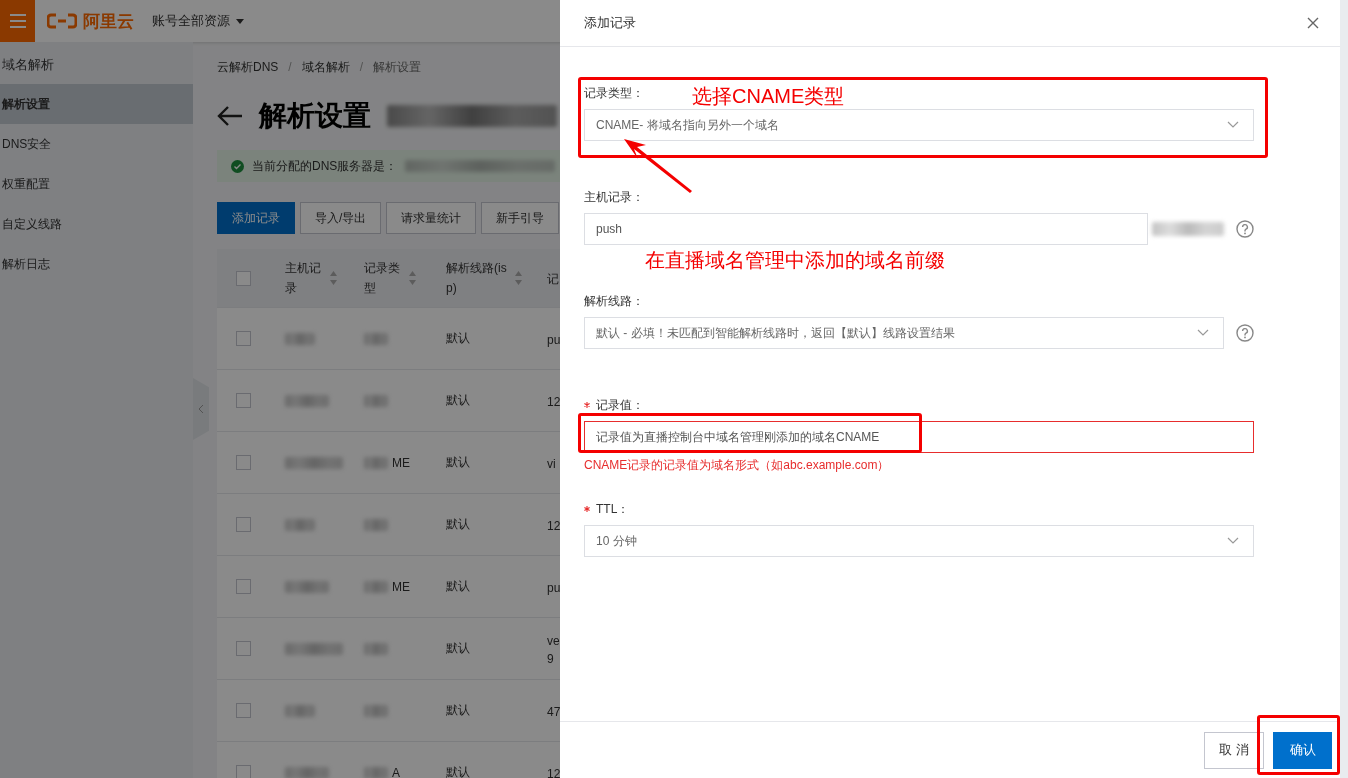 The image size is (1348, 778). What do you see at coordinates (256, 218) in the screenshot?
I see `toolbar-button: 添加记录` at bounding box center [256, 218].